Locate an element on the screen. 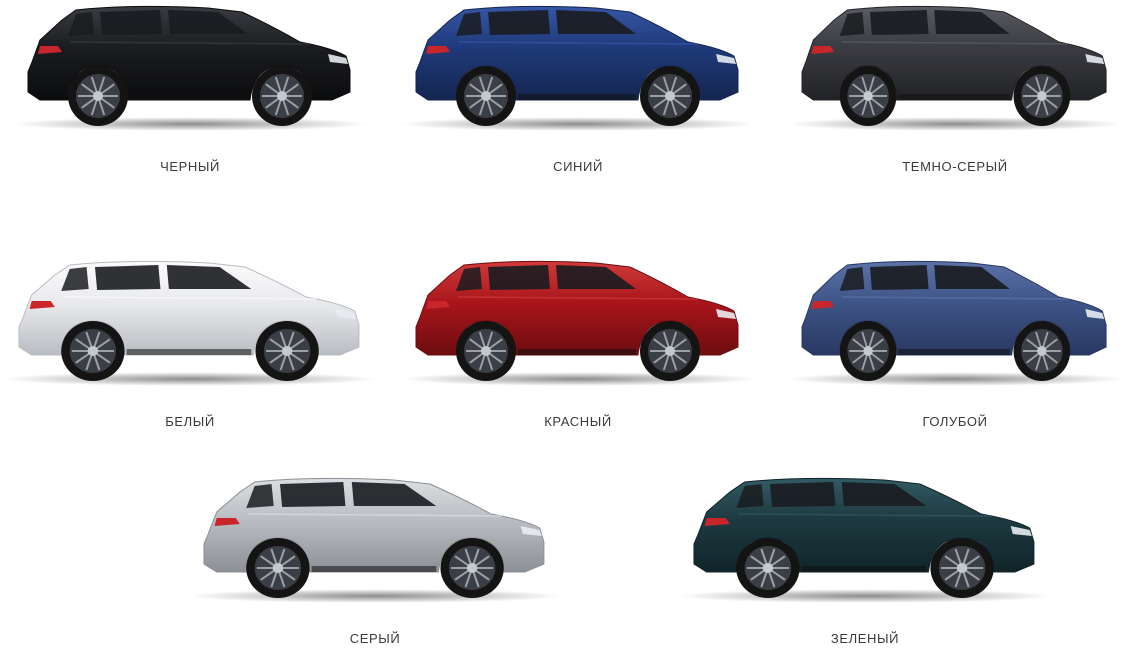  color-label: ЗЕЛЕНЫЙ is located at coordinates (865, 638).